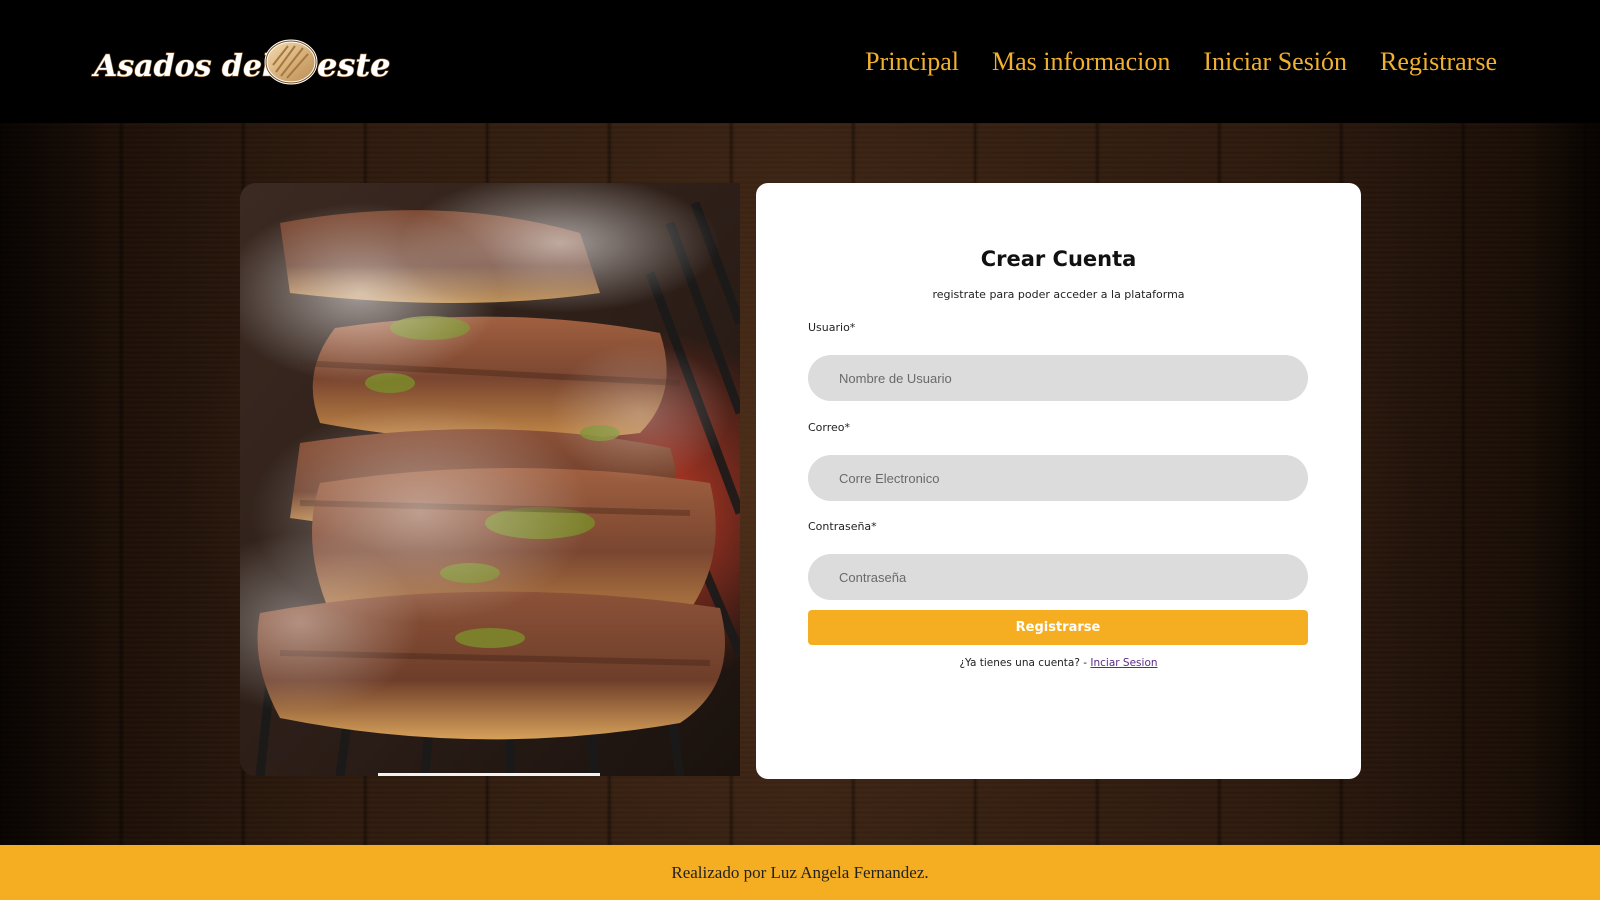  Describe the element at coordinates (1025, 663) in the screenshot. I see `login-prompt-text: ¿Ya tienes una cuenta? -` at that location.